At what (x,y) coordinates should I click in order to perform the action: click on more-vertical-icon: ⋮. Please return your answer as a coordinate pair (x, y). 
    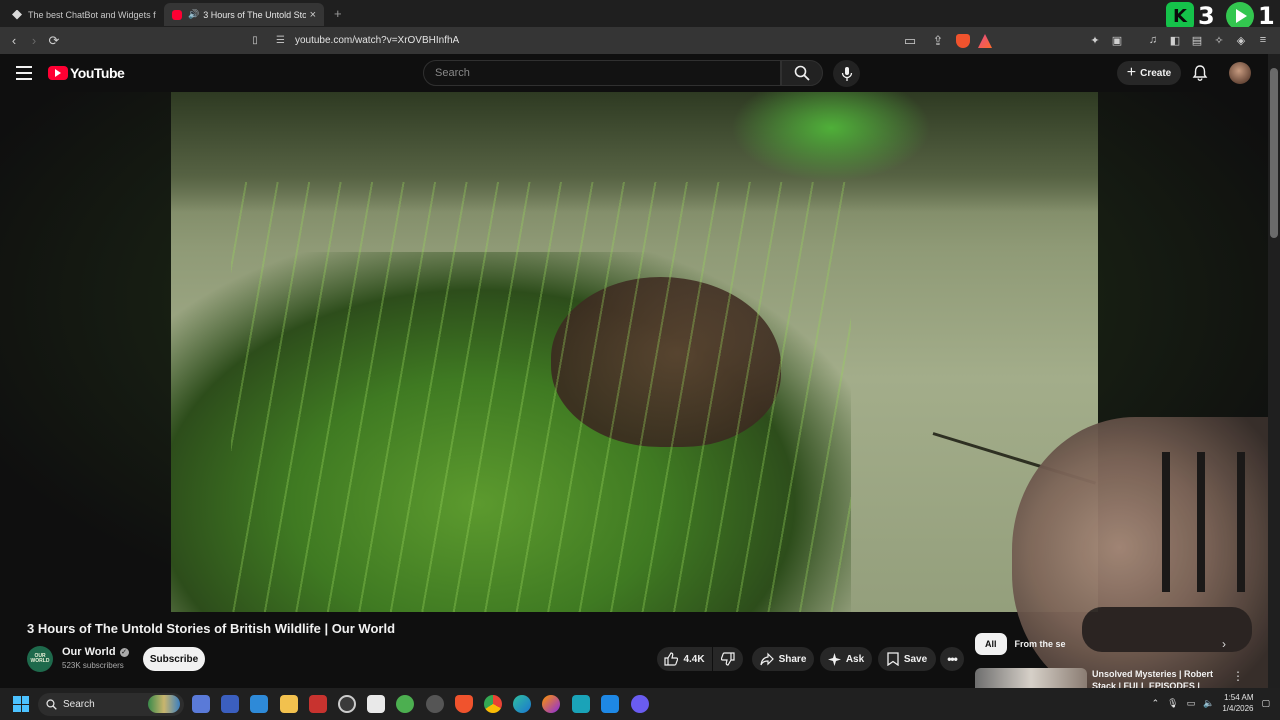
    Looking at the image, I should click on (1238, 676).